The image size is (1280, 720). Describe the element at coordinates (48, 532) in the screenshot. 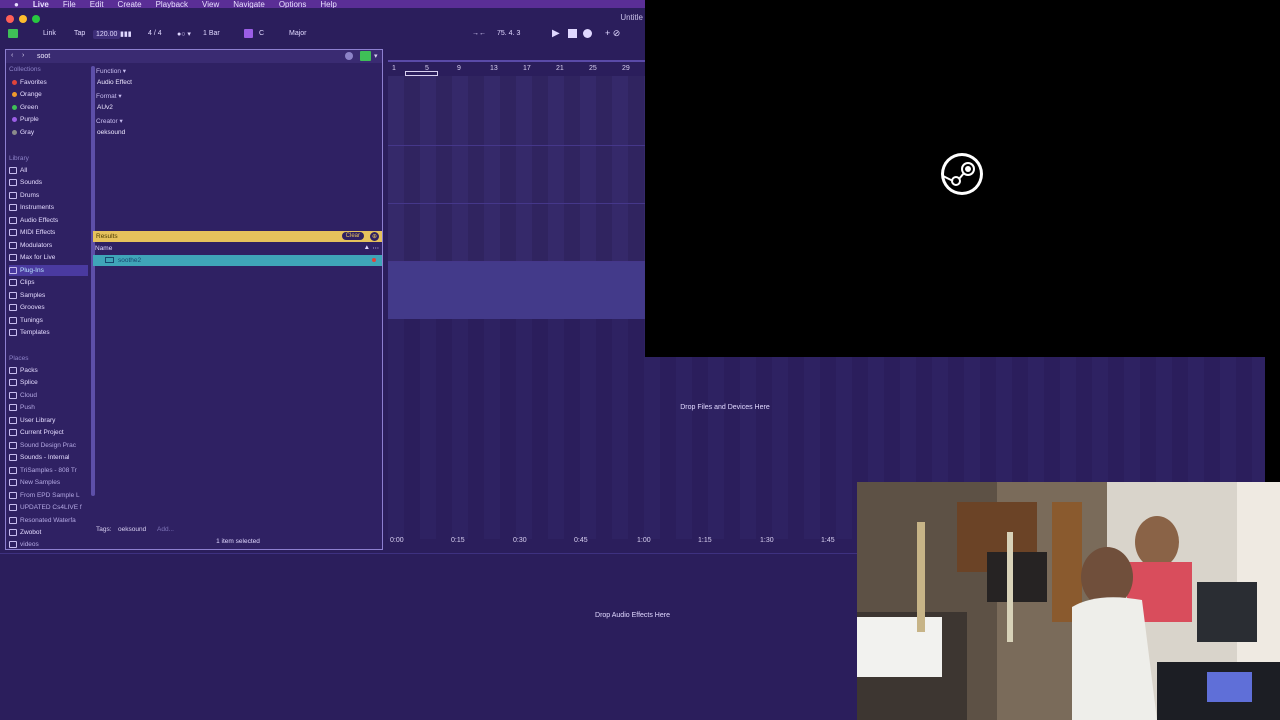

I see `place-zwobot: Zwobot` at that location.